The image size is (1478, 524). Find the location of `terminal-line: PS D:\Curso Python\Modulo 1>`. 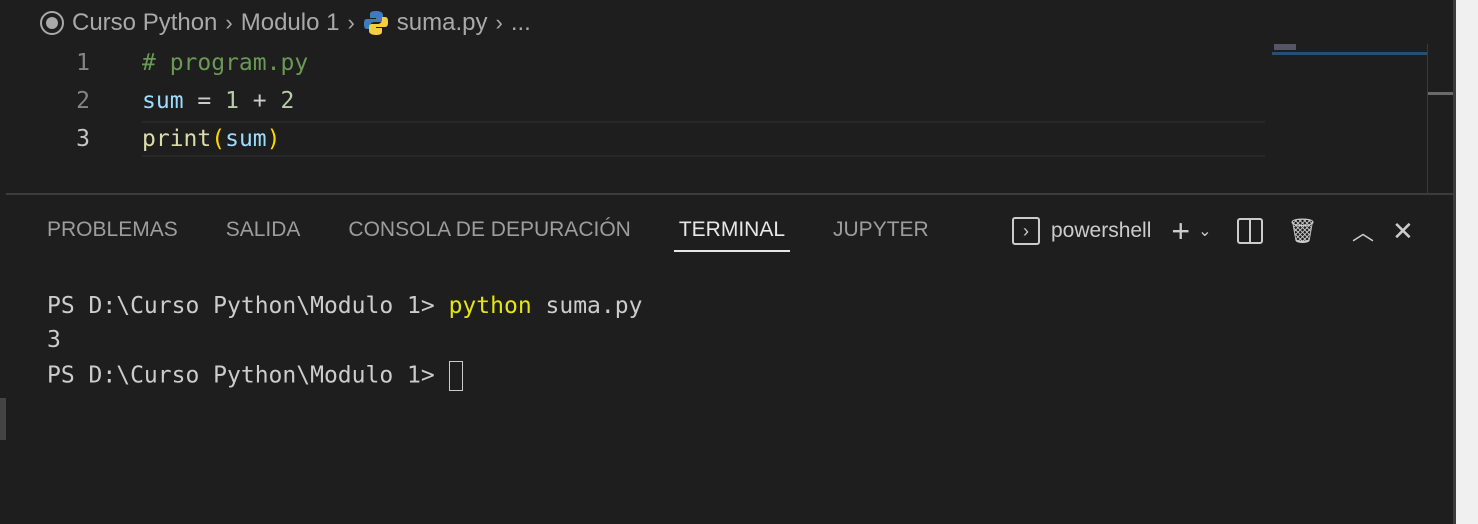

terminal-line: PS D:\Curso Python\Modulo 1> is located at coordinates (255, 376).